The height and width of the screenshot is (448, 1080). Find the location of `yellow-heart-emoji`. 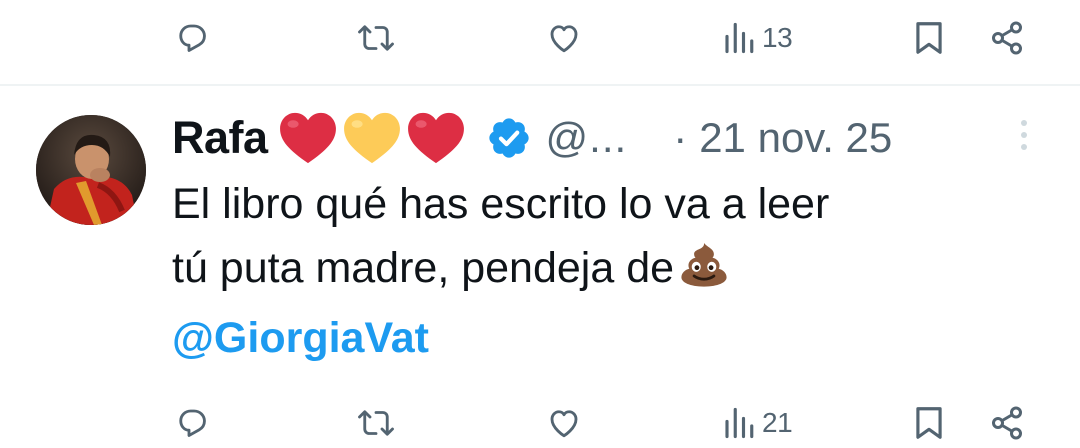

yellow-heart-emoji is located at coordinates (371, 138).